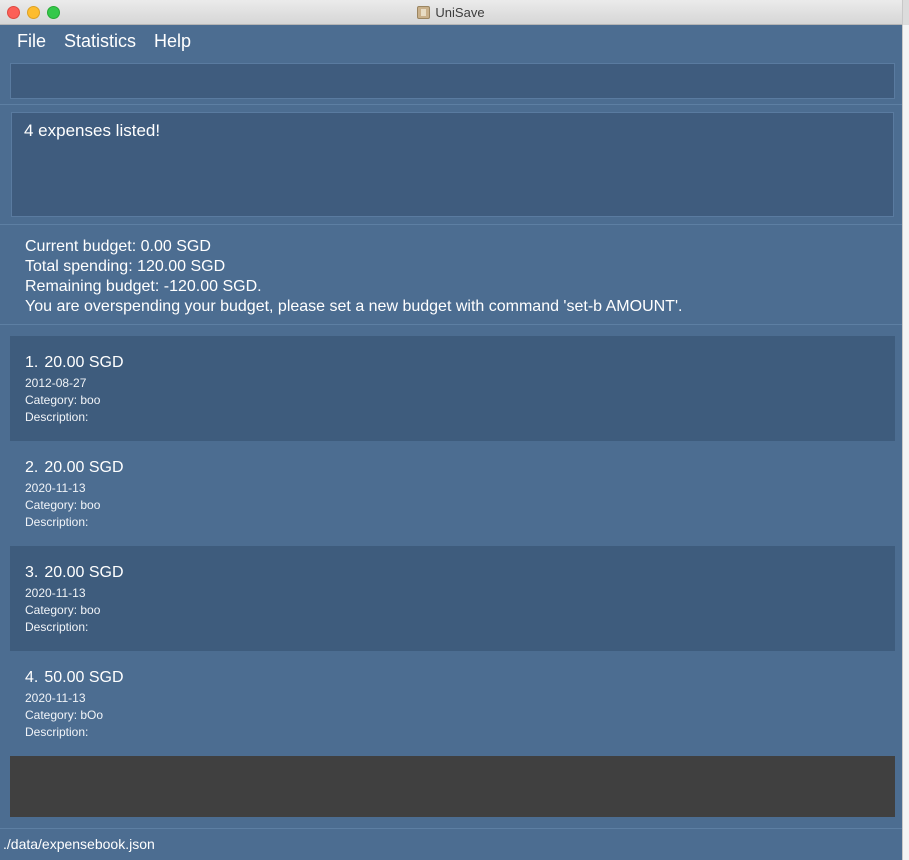 The image size is (909, 860). What do you see at coordinates (452, 468) in the screenshot?
I see `expense-header: 2. 20.00 SGD` at bounding box center [452, 468].